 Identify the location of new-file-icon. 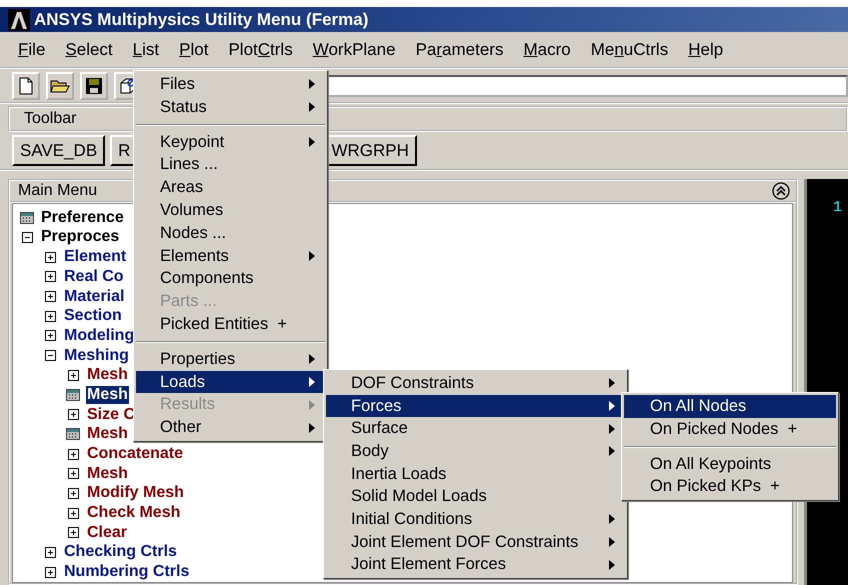
(26, 85).